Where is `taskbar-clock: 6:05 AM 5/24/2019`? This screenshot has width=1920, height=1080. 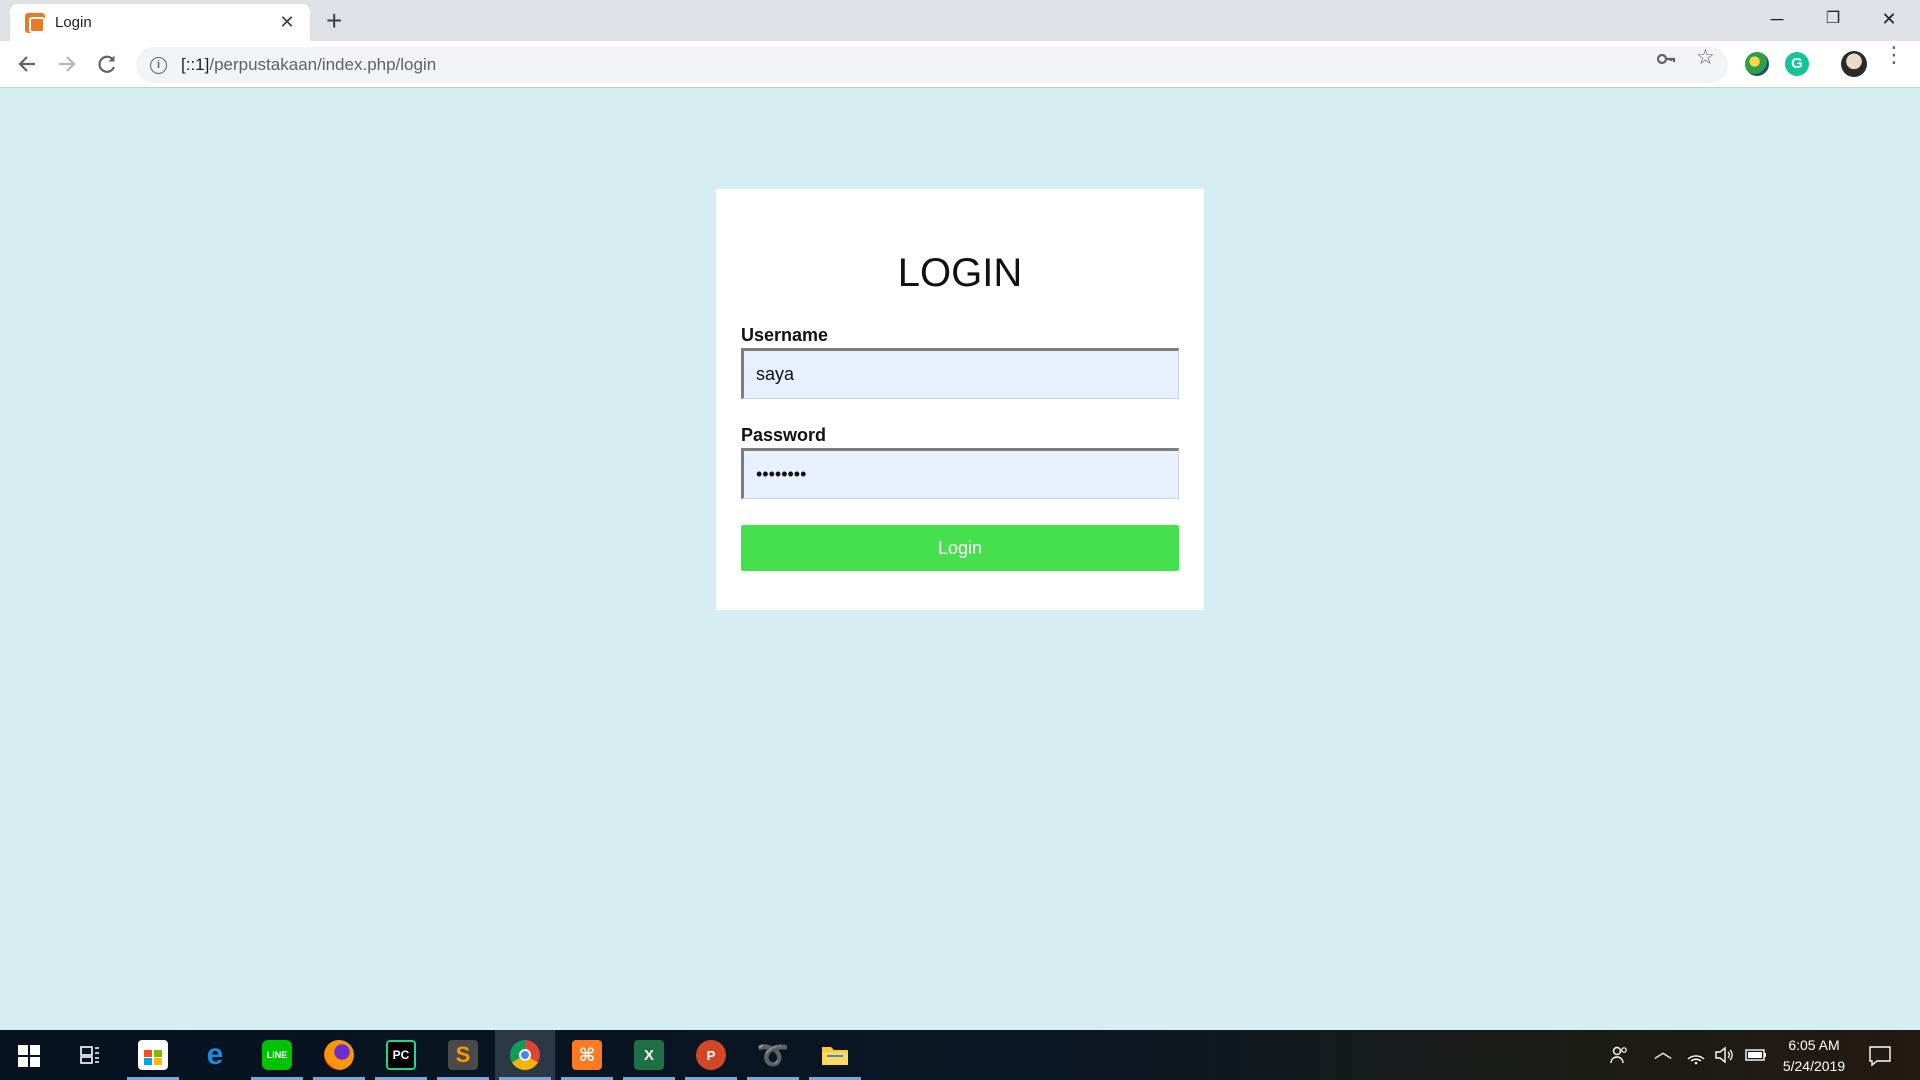 taskbar-clock: 6:05 AM 5/24/2019 is located at coordinates (1814, 1056).